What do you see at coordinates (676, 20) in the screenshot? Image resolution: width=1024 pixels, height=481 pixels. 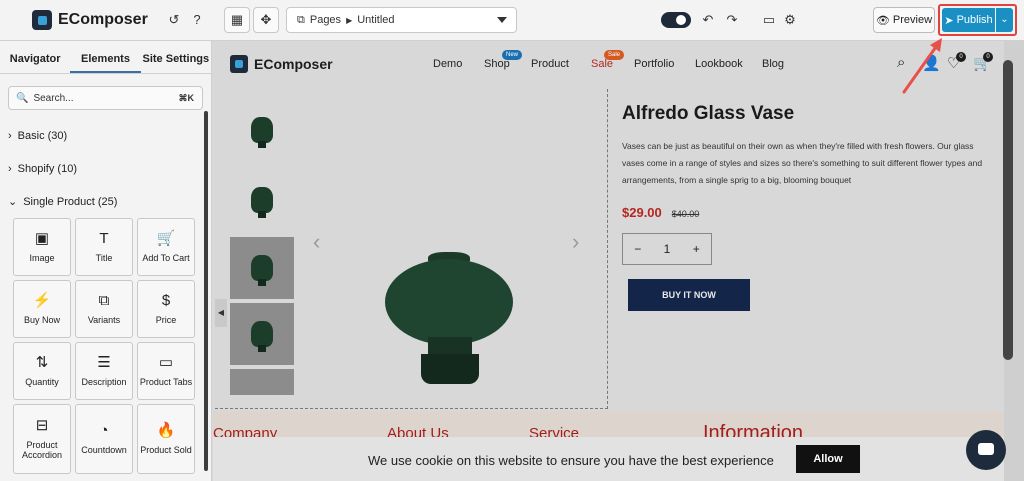 I see `dark-mode-toggle` at bounding box center [676, 20].